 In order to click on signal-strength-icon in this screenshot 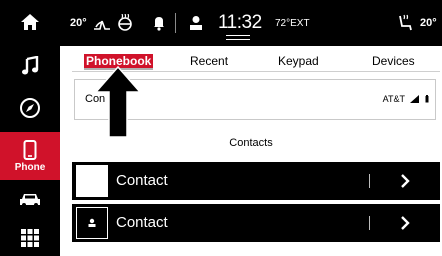, I will do `click(414, 99)`.